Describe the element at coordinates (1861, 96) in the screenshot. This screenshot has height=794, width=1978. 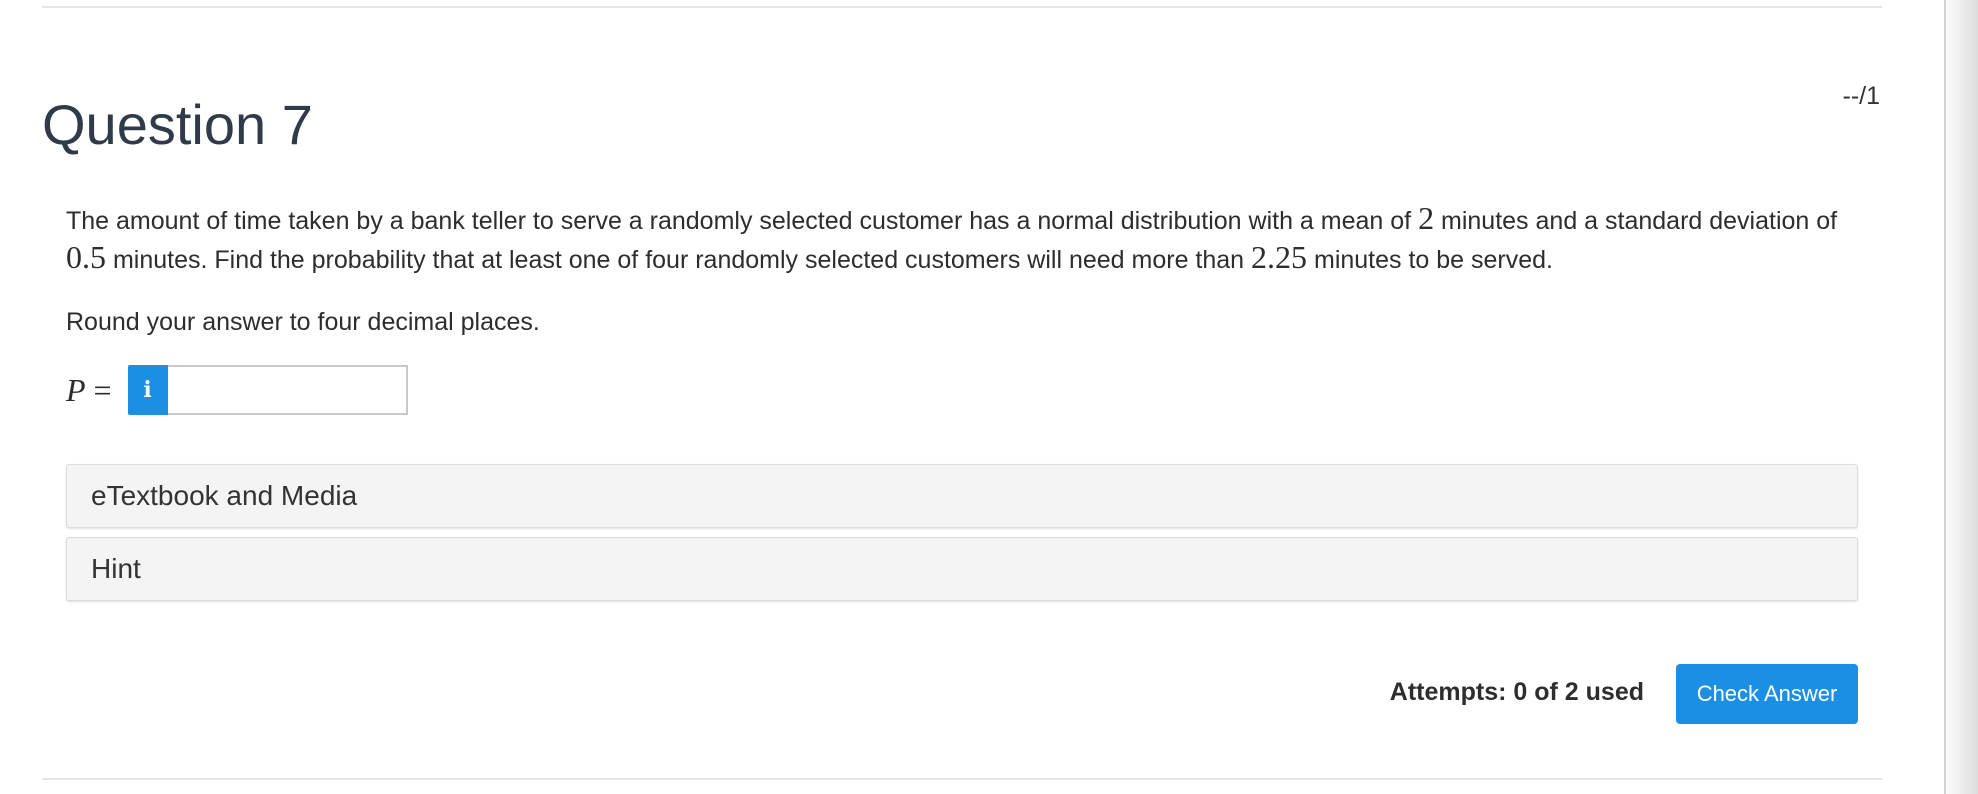
I see `question-score: --/1` at that location.